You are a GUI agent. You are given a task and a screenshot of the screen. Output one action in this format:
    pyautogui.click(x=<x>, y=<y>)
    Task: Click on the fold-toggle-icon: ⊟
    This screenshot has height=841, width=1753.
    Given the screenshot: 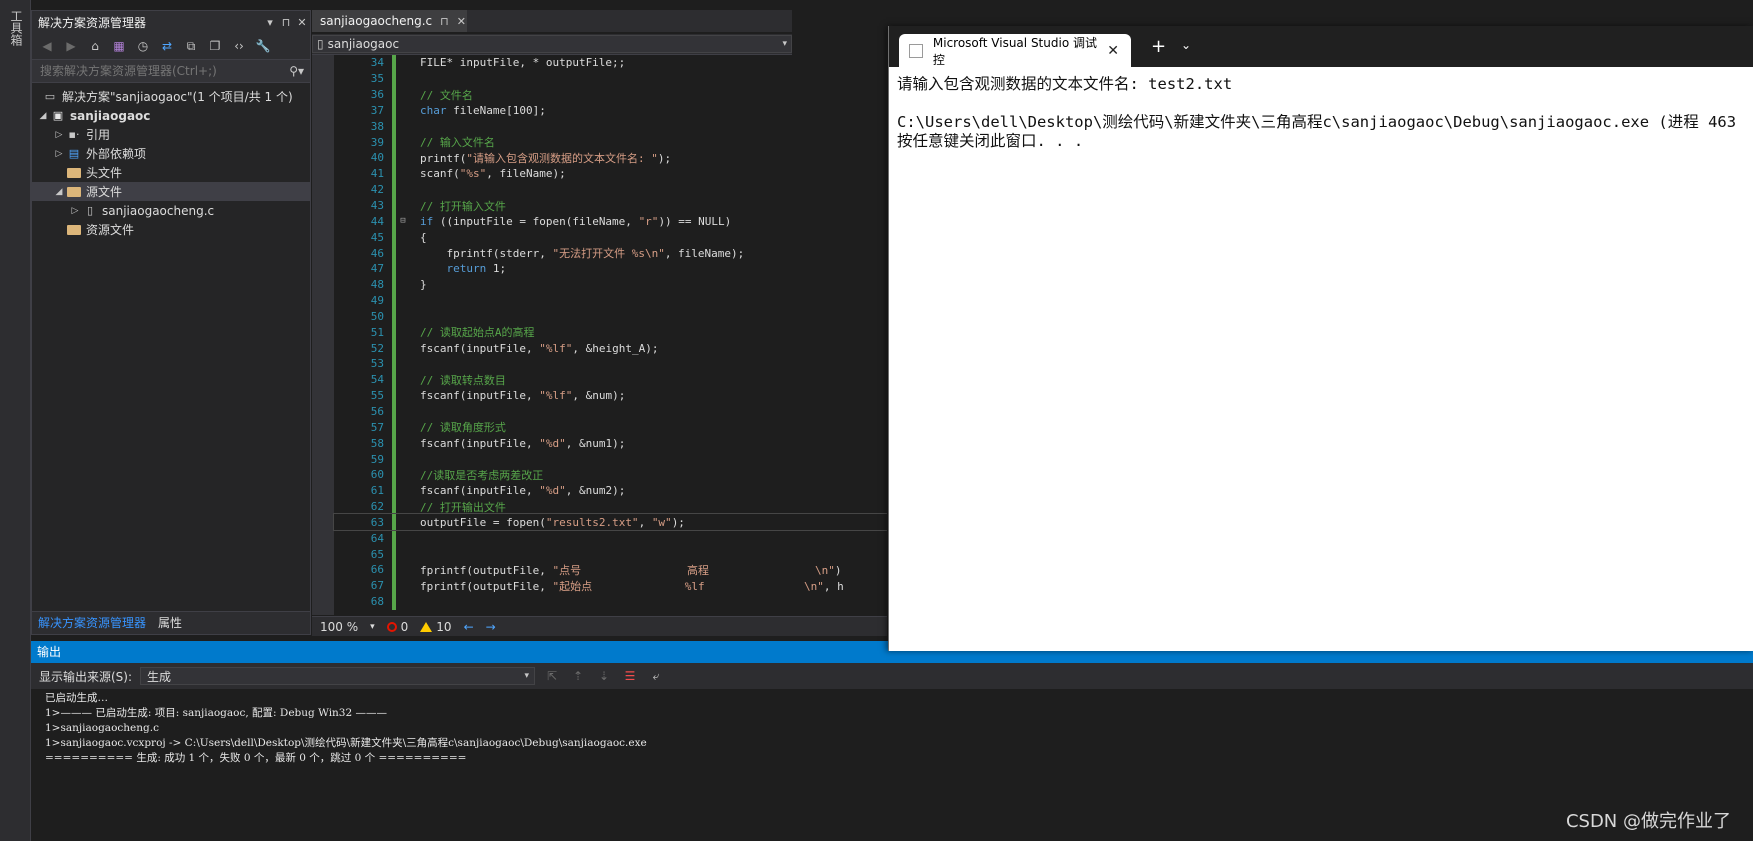 What is the action you would take?
    pyautogui.click(x=403, y=221)
    